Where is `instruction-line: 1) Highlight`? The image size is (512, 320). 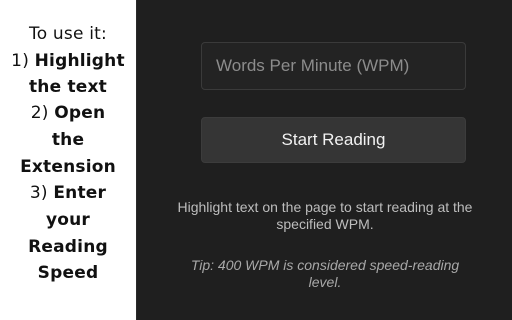 instruction-line: 1) Highlight is located at coordinates (68, 61).